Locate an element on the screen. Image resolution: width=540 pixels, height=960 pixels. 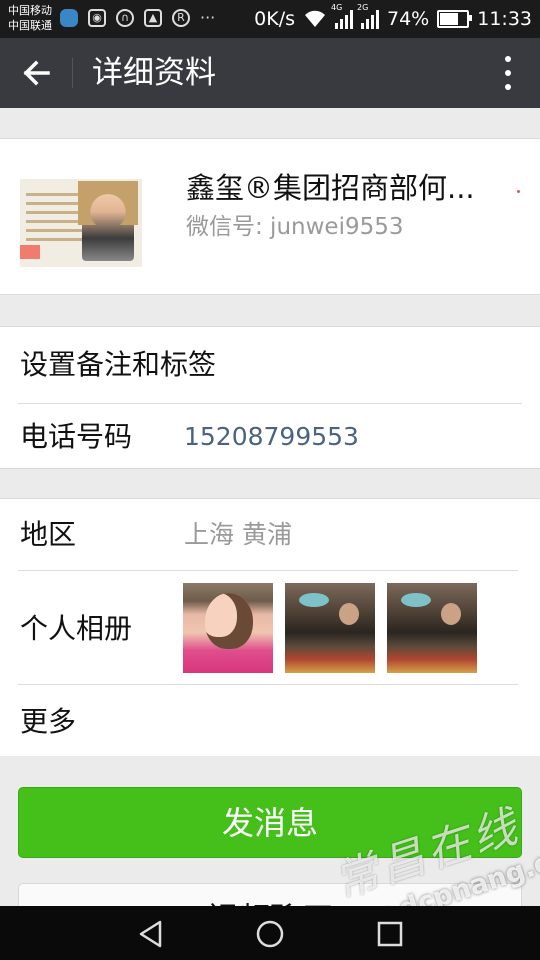
signal-1-tag: 4G is located at coordinates (337, 7).